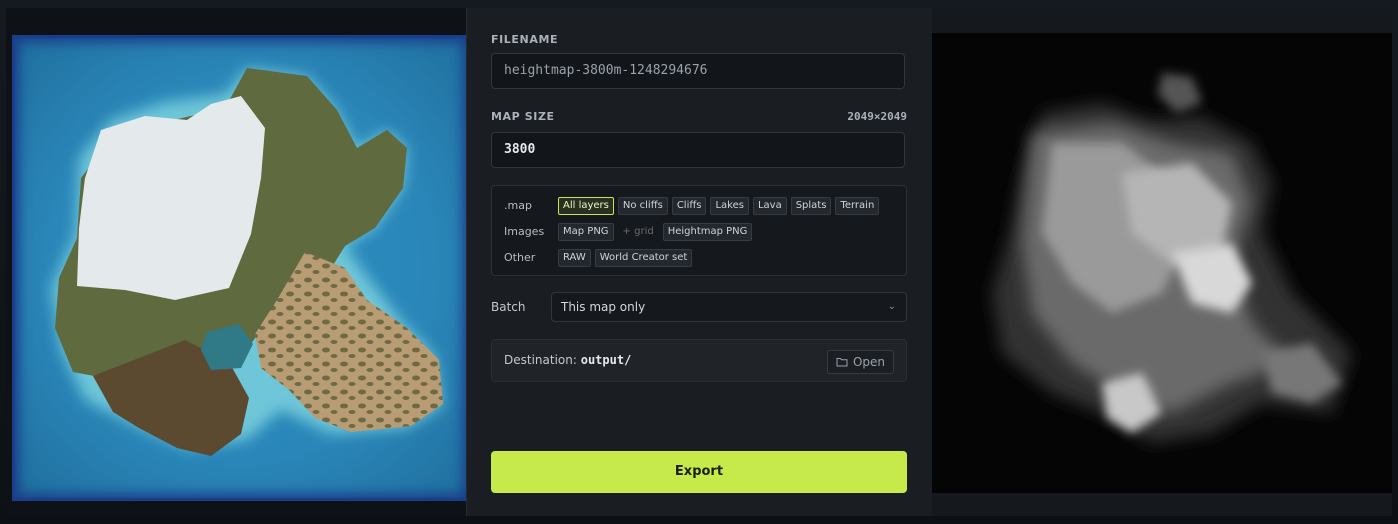 This screenshot has height=524, width=1398. I want to click on destination-text: Destination: output/, so click(567, 360).